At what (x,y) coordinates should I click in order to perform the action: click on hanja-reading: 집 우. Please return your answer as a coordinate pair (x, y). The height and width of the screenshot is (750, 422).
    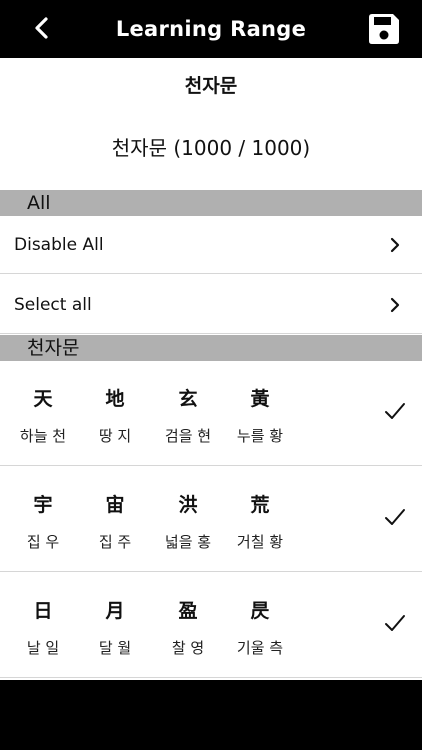
    Looking at the image, I should click on (43, 542).